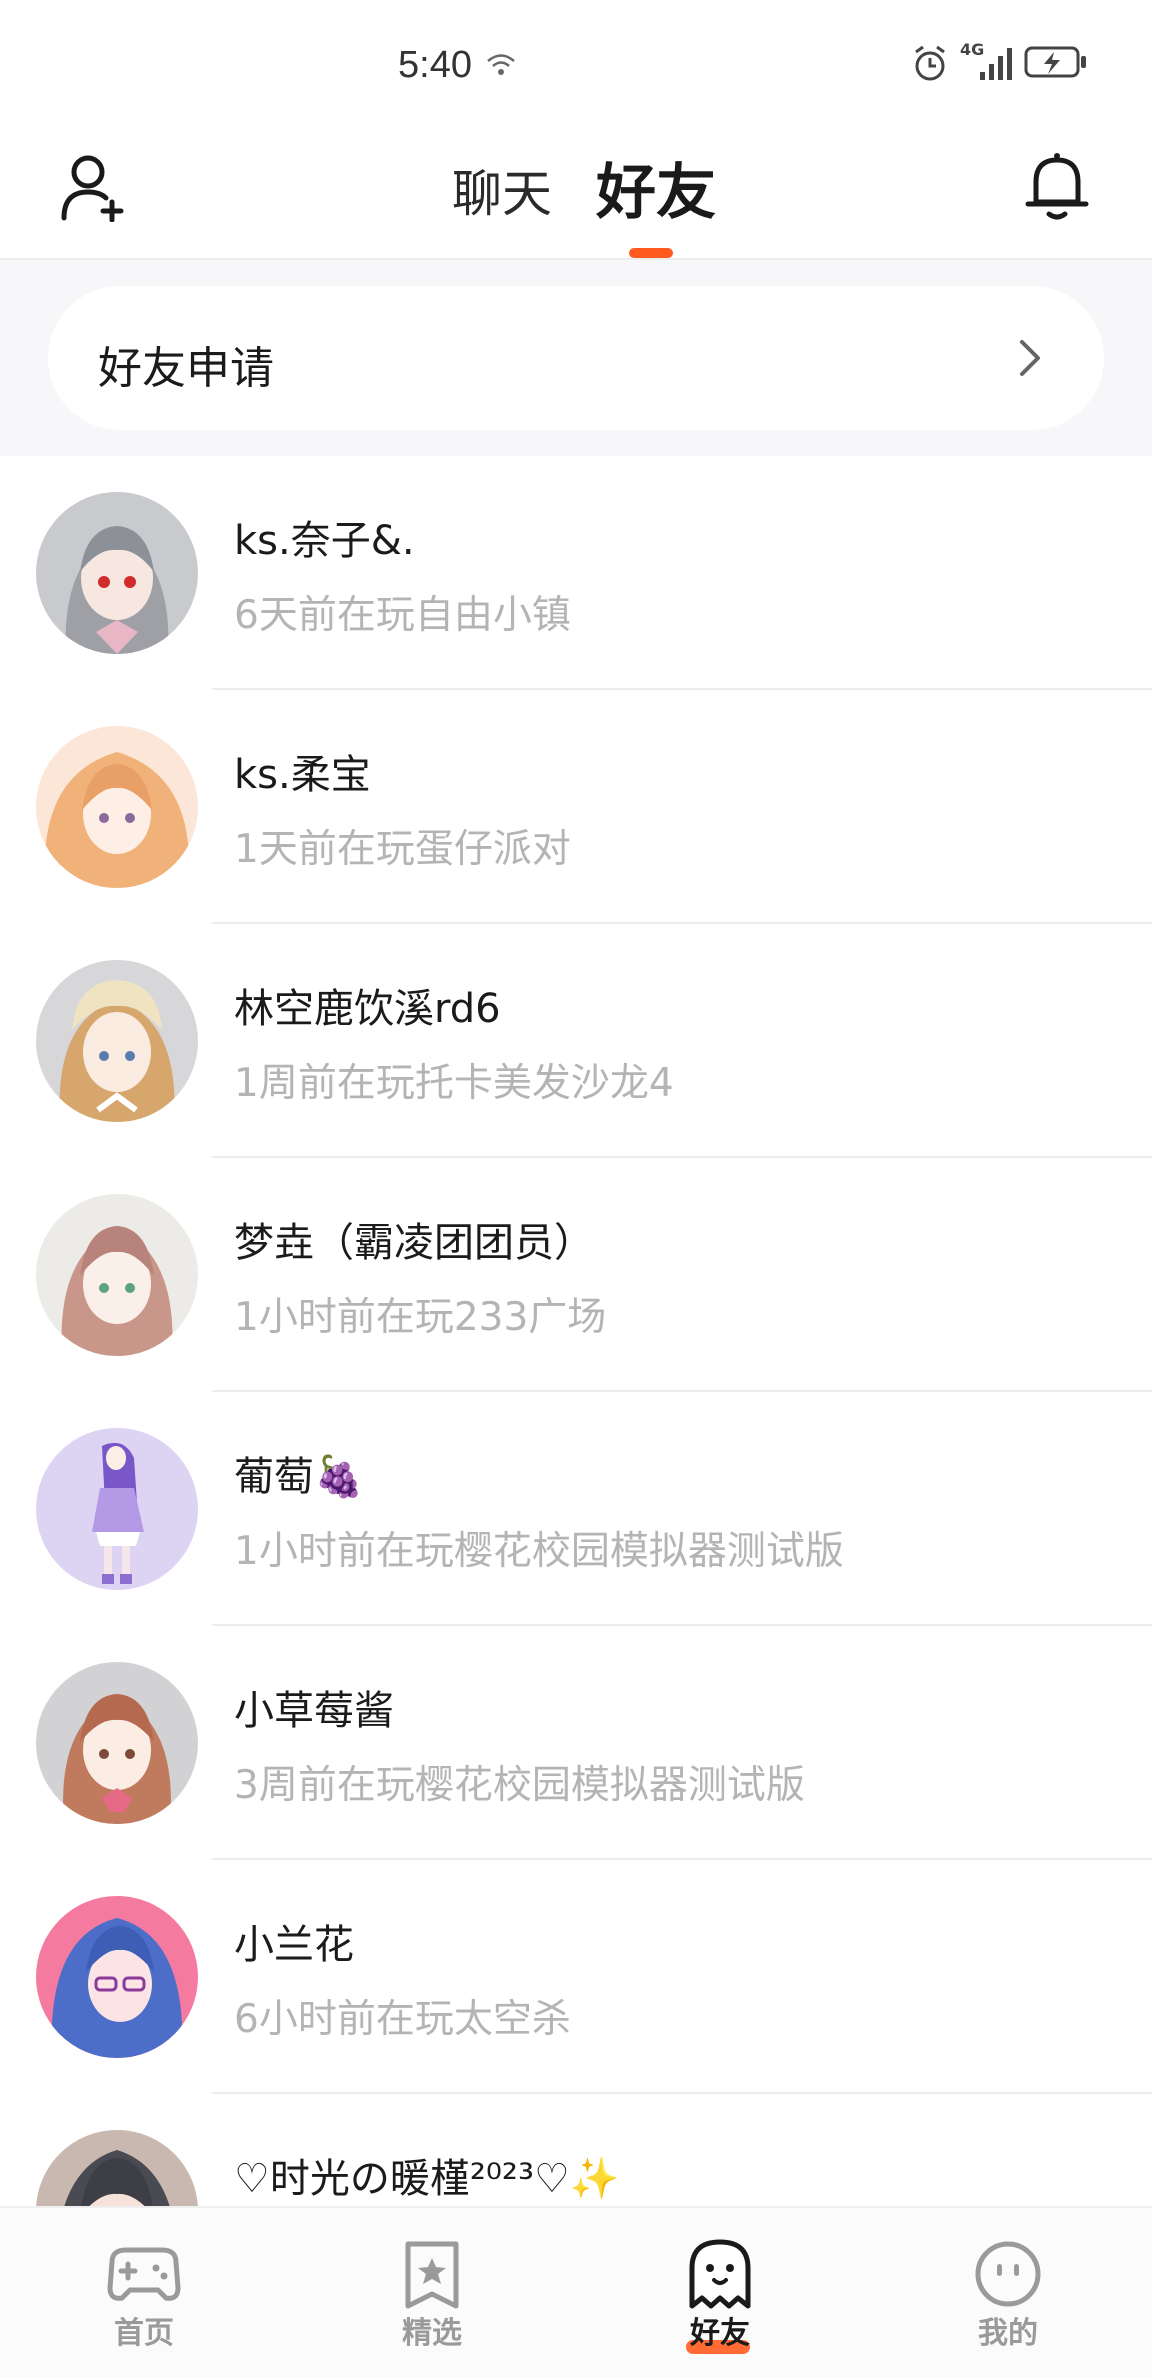 The width and height of the screenshot is (1152, 2378). Describe the element at coordinates (1057, 186) in the screenshot. I see `bell-icon` at that location.